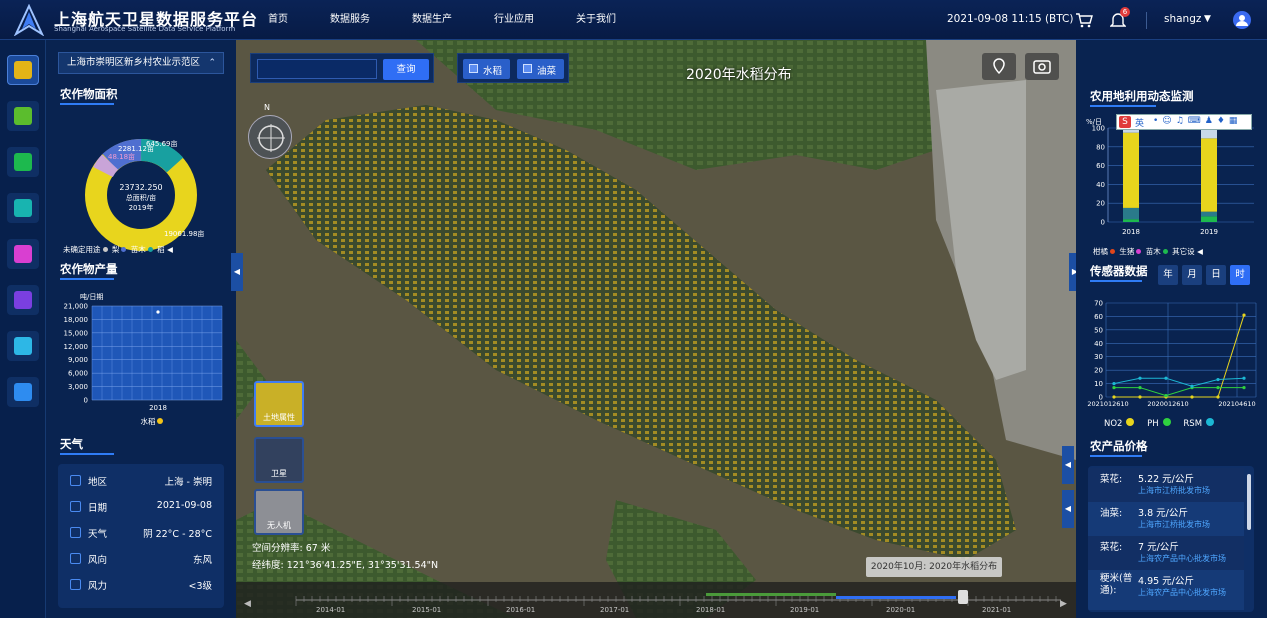  I want to click on map-search-input, so click(317, 69).